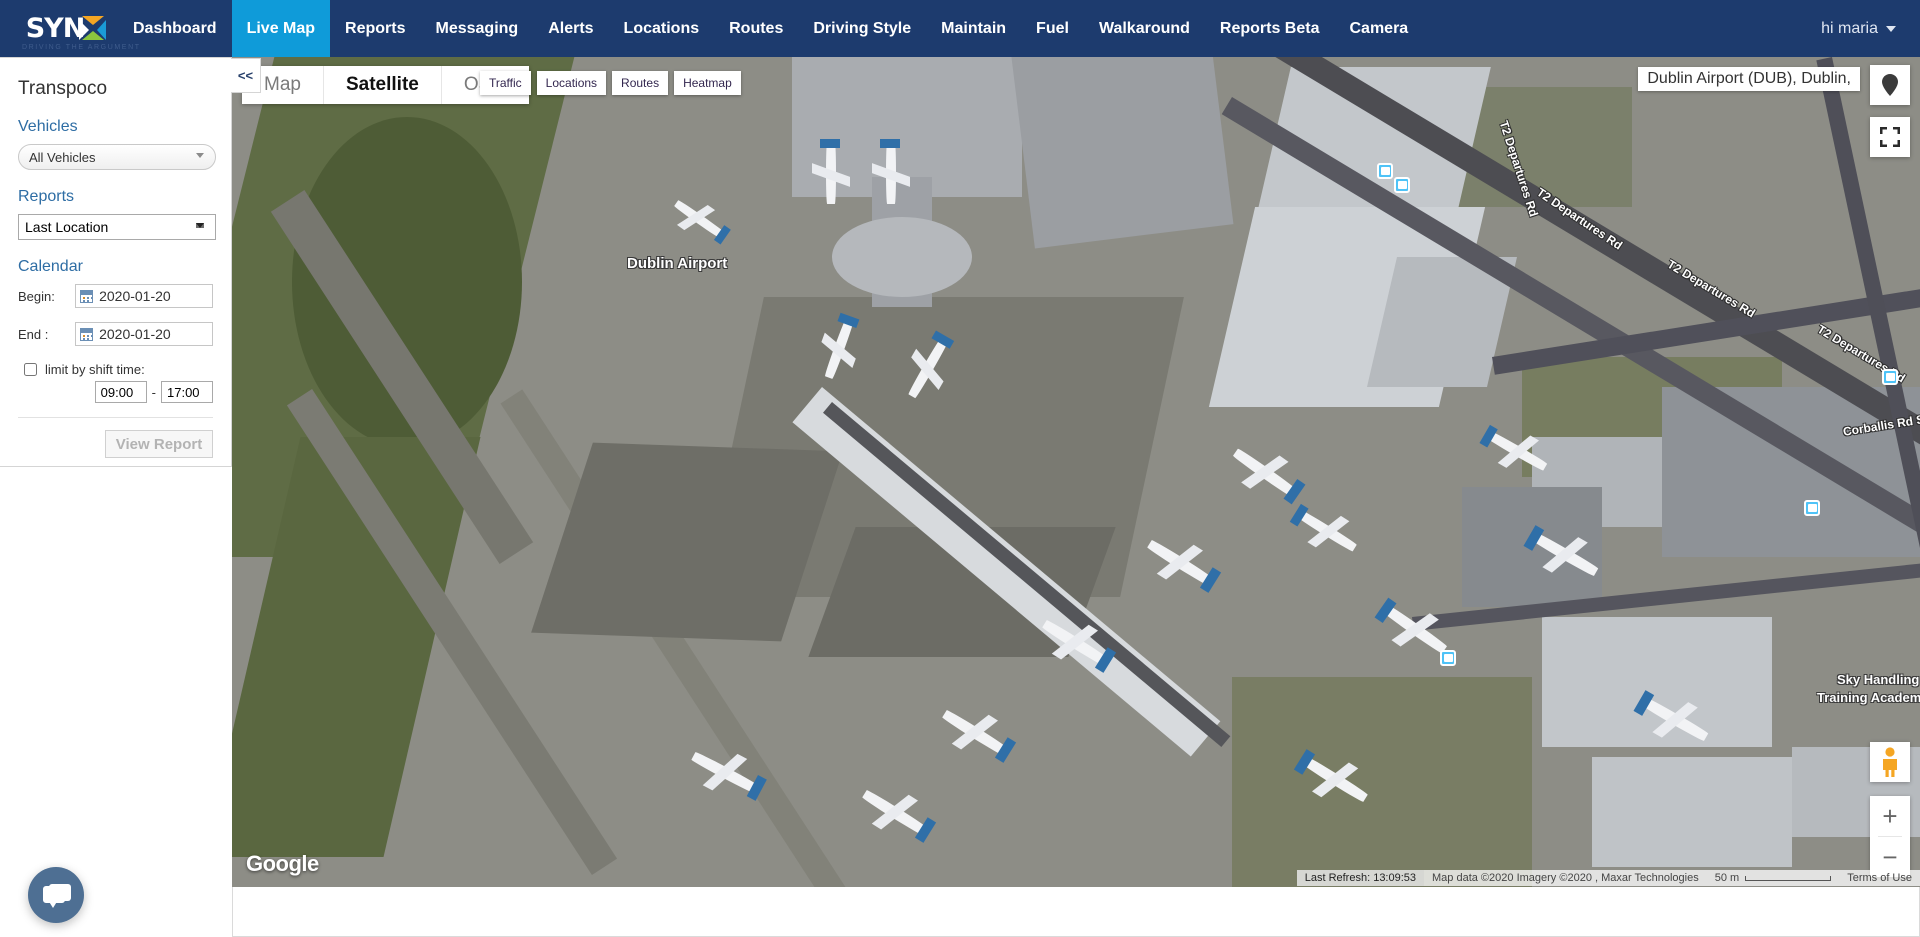 This screenshot has width=1920, height=937. I want to click on begin-date-value: 2020-01-20, so click(135, 296).